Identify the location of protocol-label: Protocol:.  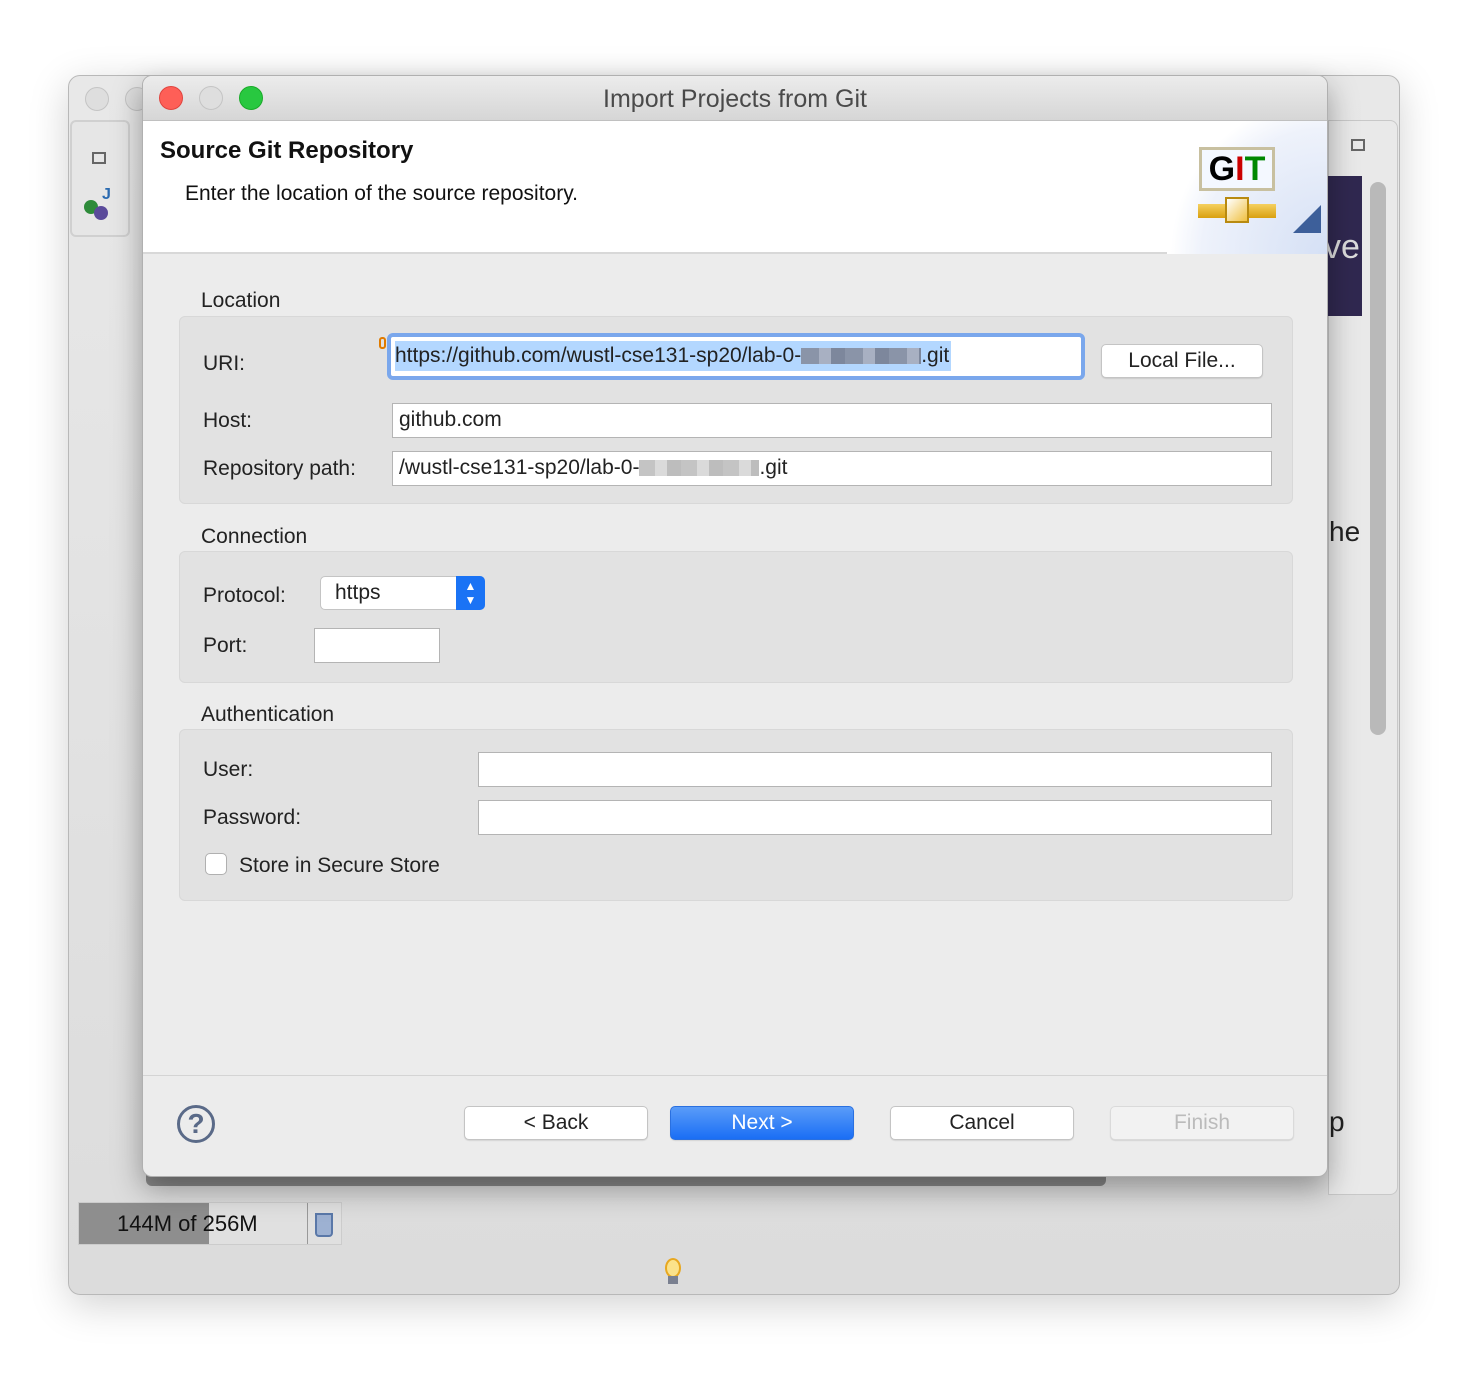
(244, 595).